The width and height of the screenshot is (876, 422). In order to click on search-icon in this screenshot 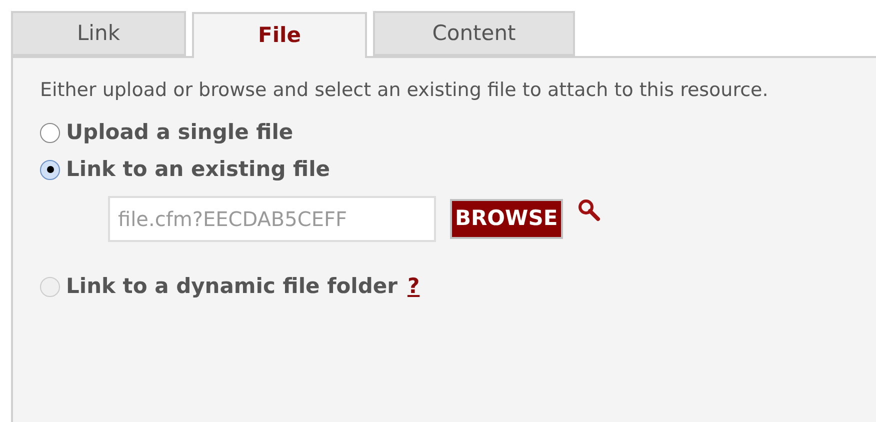, I will do `click(588, 210)`.